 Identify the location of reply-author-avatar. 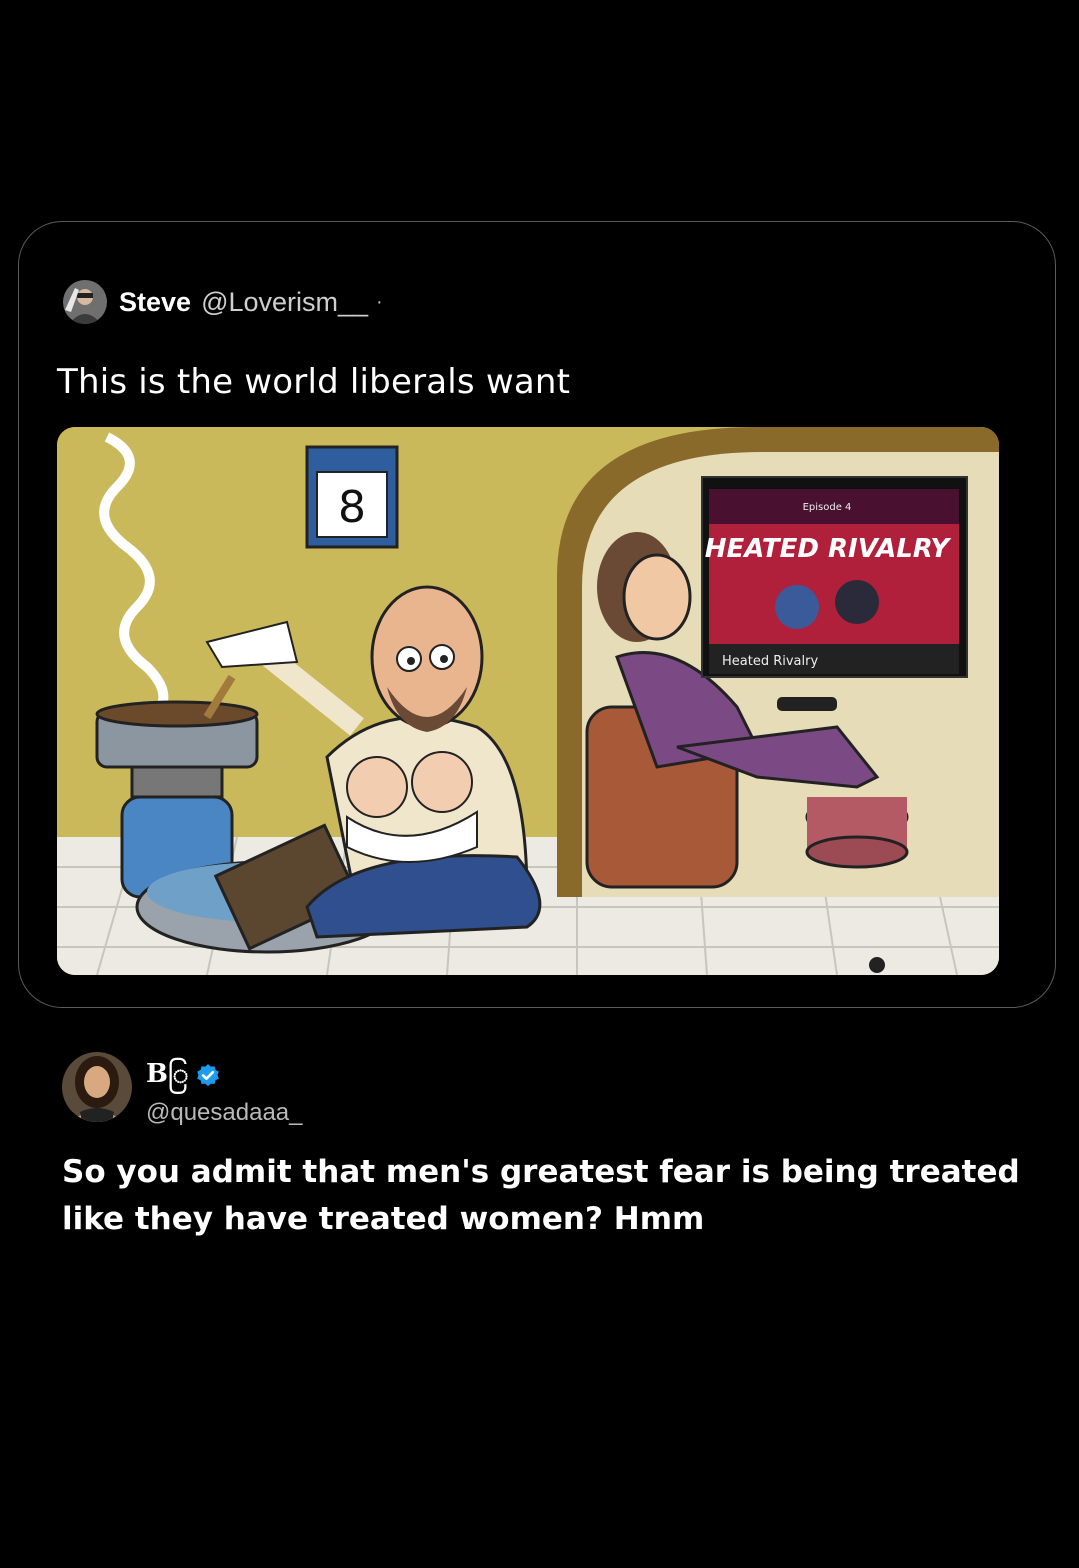
(97, 1087).